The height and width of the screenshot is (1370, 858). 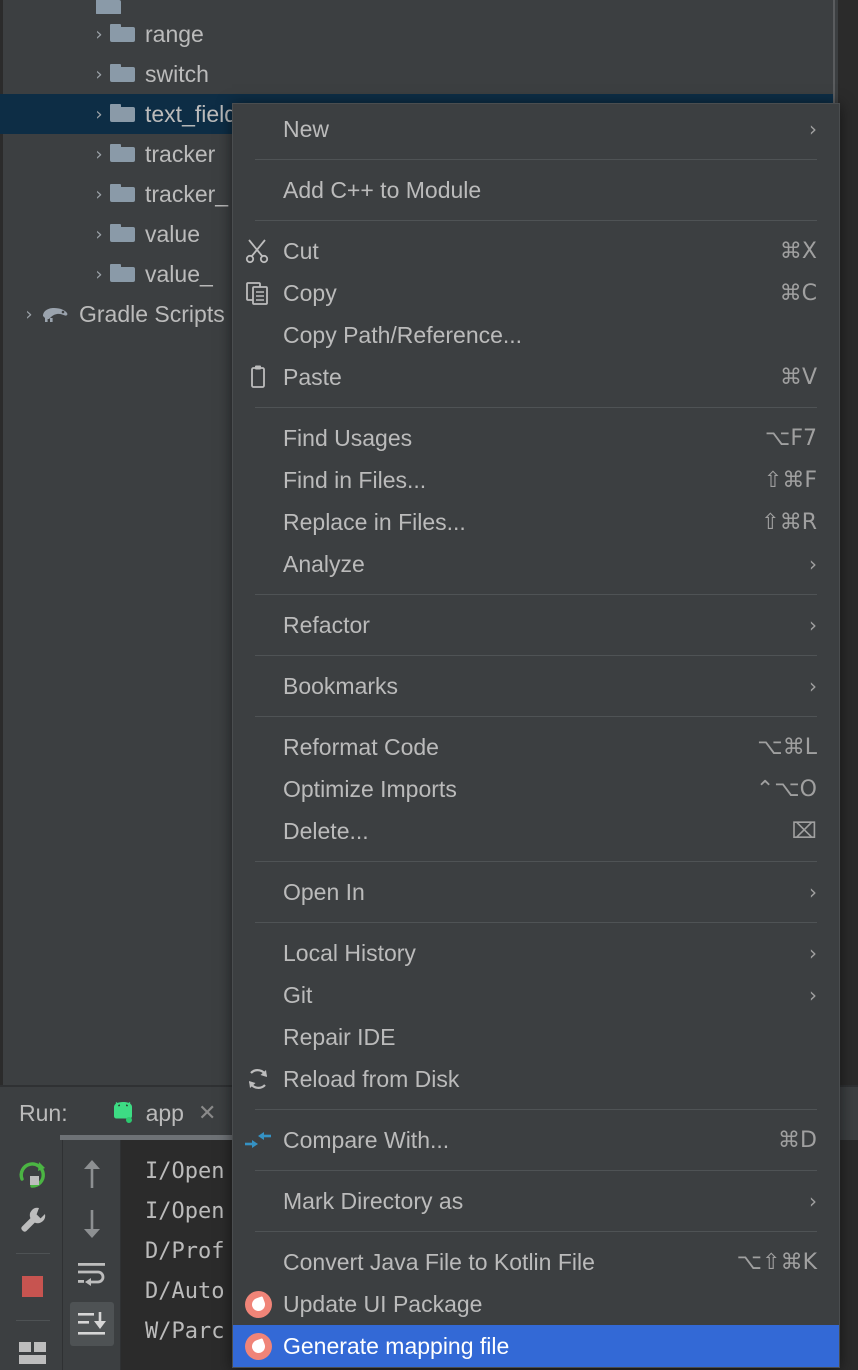 What do you see at coordinates (536, 564) in the screenshot?
I see `menu-item-analyze: Analyze ›` at bounding box center [536, 564].